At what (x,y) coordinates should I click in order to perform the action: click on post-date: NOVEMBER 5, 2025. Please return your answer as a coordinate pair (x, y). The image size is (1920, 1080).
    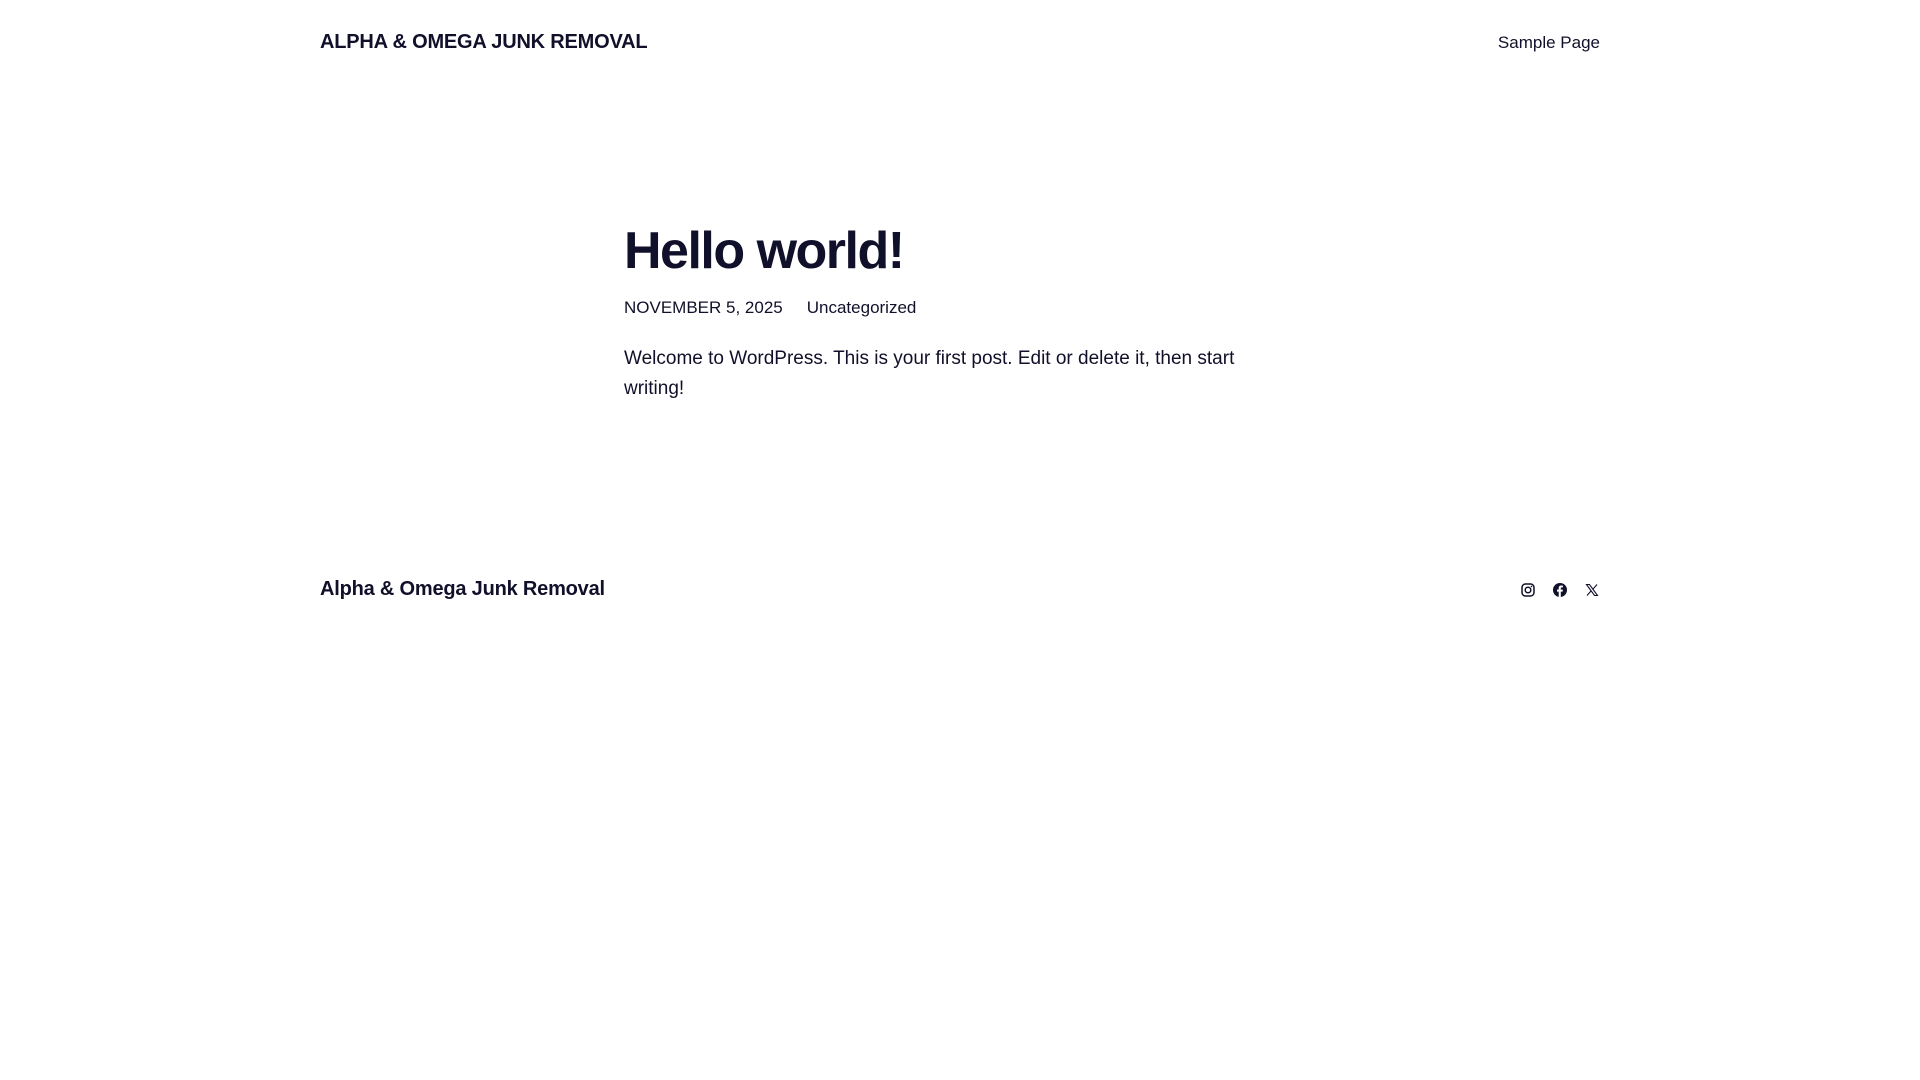
    Looking at the image, I should click on (703, 308).